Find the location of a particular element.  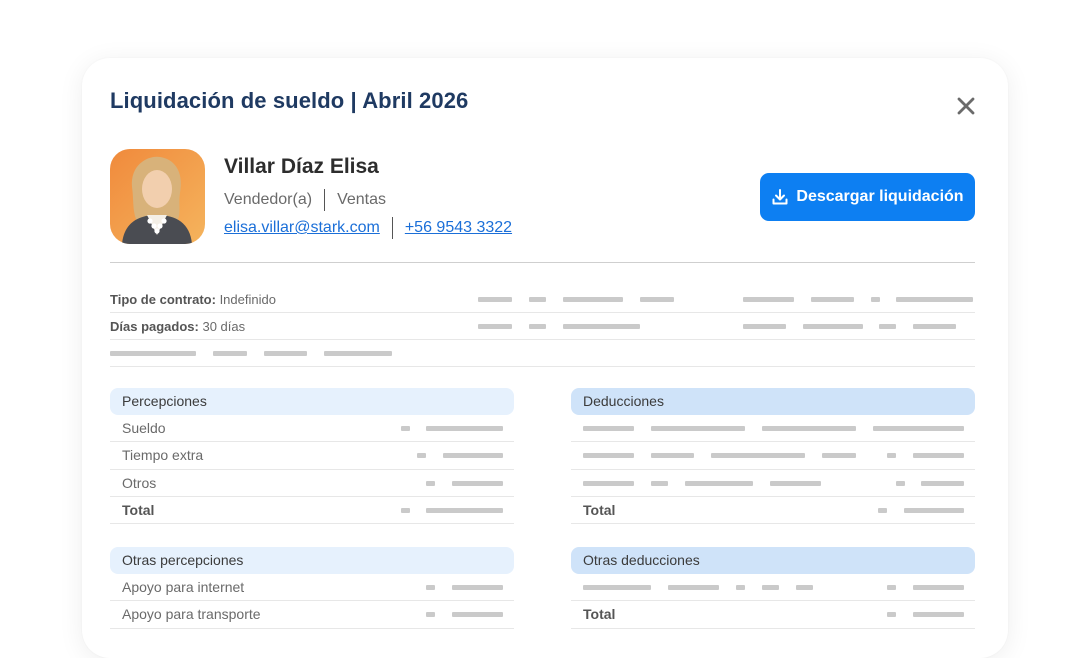

header-divider is located at coordinates (542, 262).